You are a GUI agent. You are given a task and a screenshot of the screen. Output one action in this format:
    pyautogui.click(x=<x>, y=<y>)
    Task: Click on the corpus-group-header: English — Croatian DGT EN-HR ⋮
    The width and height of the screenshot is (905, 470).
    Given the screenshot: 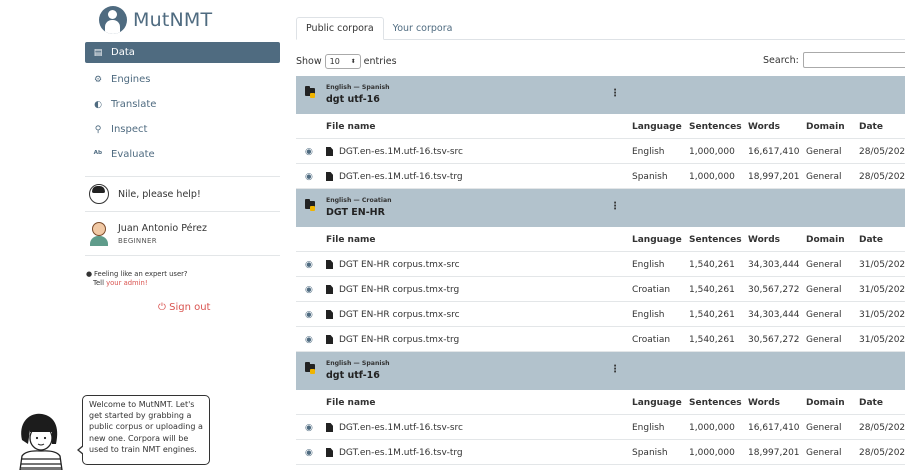 What is the action you would take?
    pyautogui.click(x=600, y=208)
    